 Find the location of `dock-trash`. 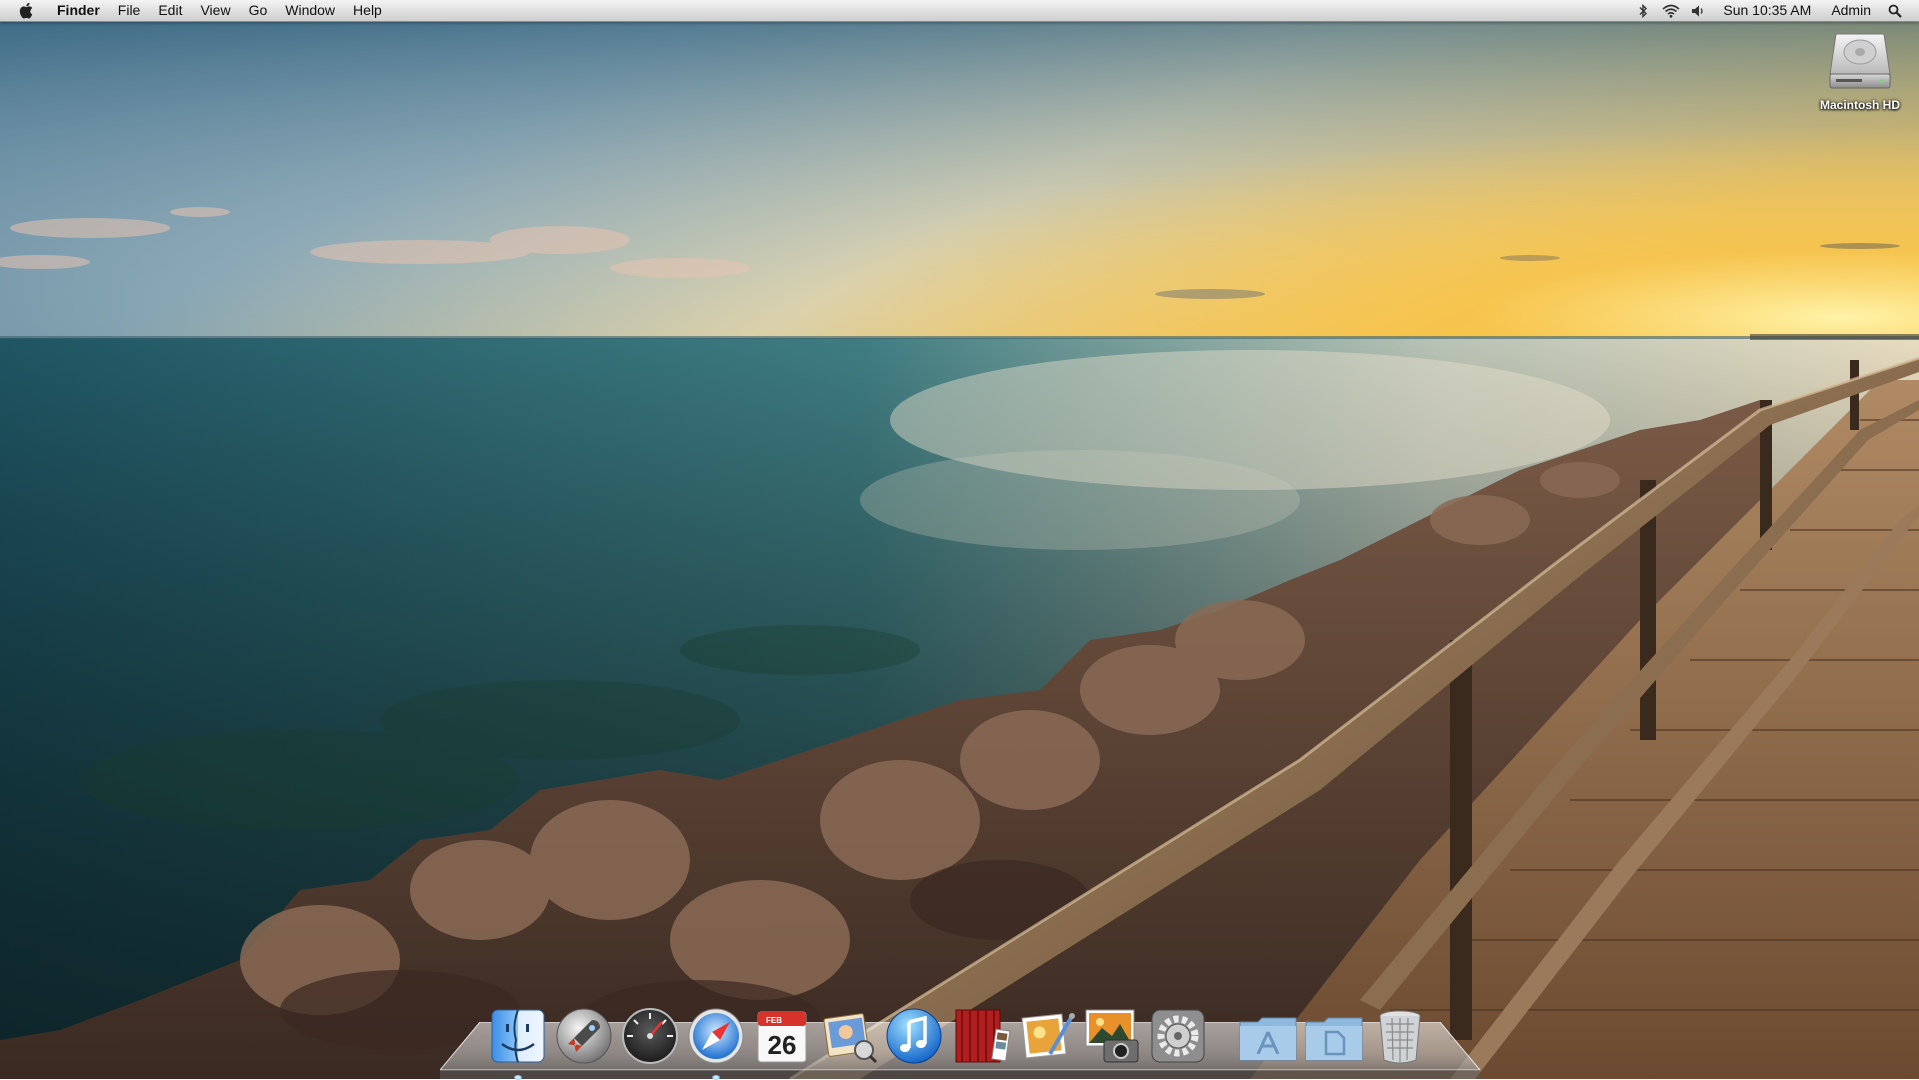

dock-trash is located at coordinates (1400, 1036).